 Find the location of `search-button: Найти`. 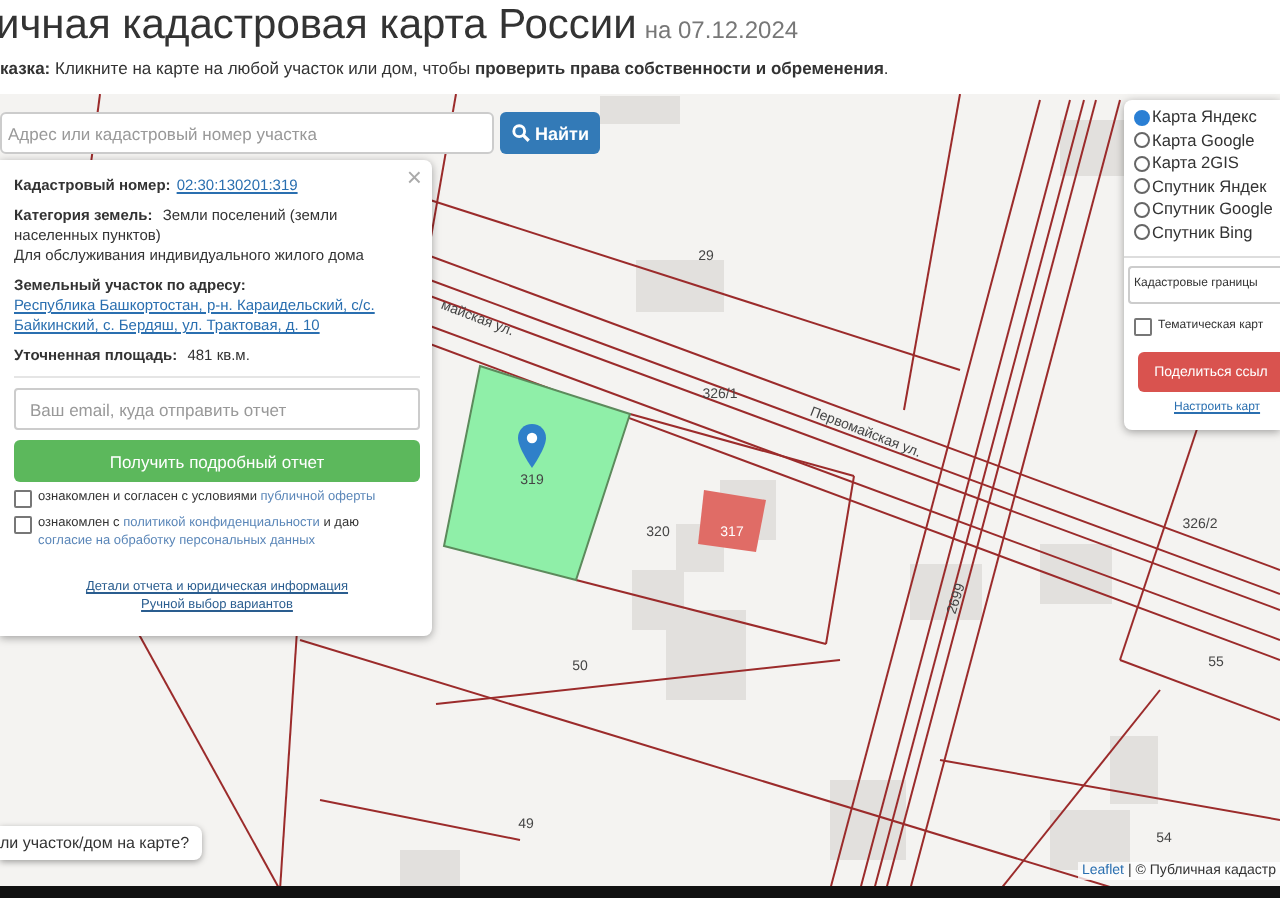

search-button: Найти is located at coordinates (550, 133).